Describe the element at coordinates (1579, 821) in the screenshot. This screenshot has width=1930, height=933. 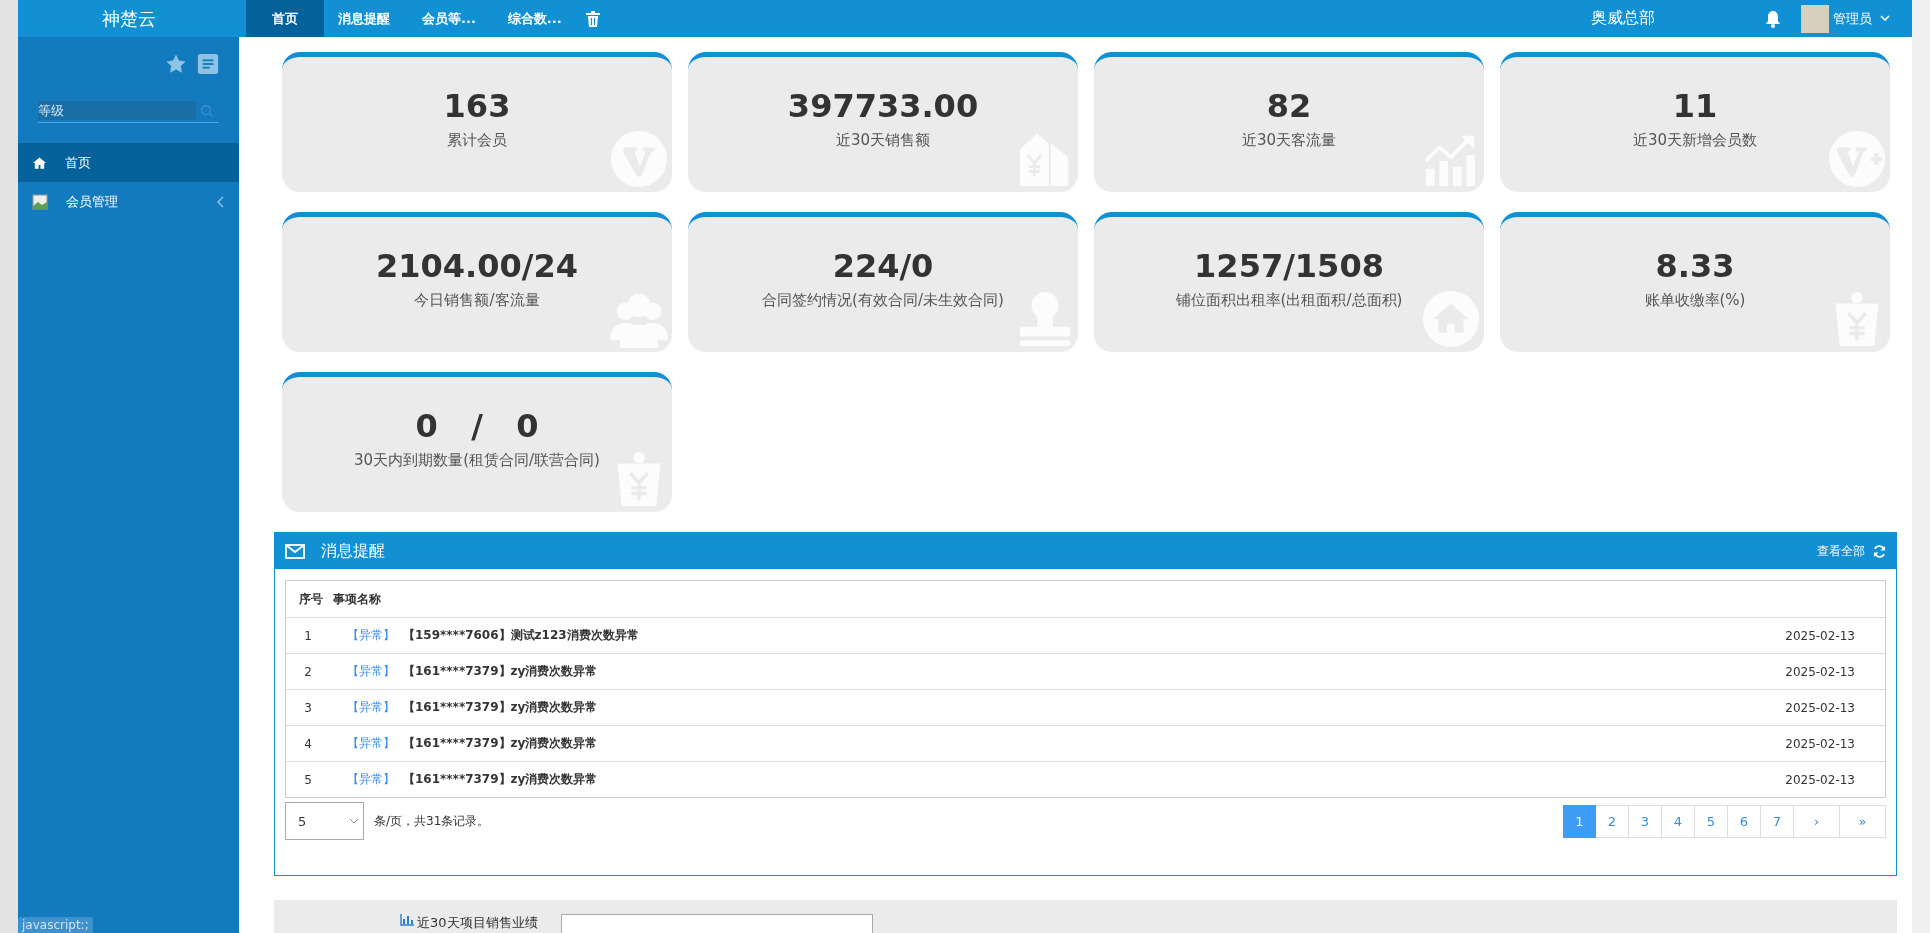
I see `page-button: 1` at that location.